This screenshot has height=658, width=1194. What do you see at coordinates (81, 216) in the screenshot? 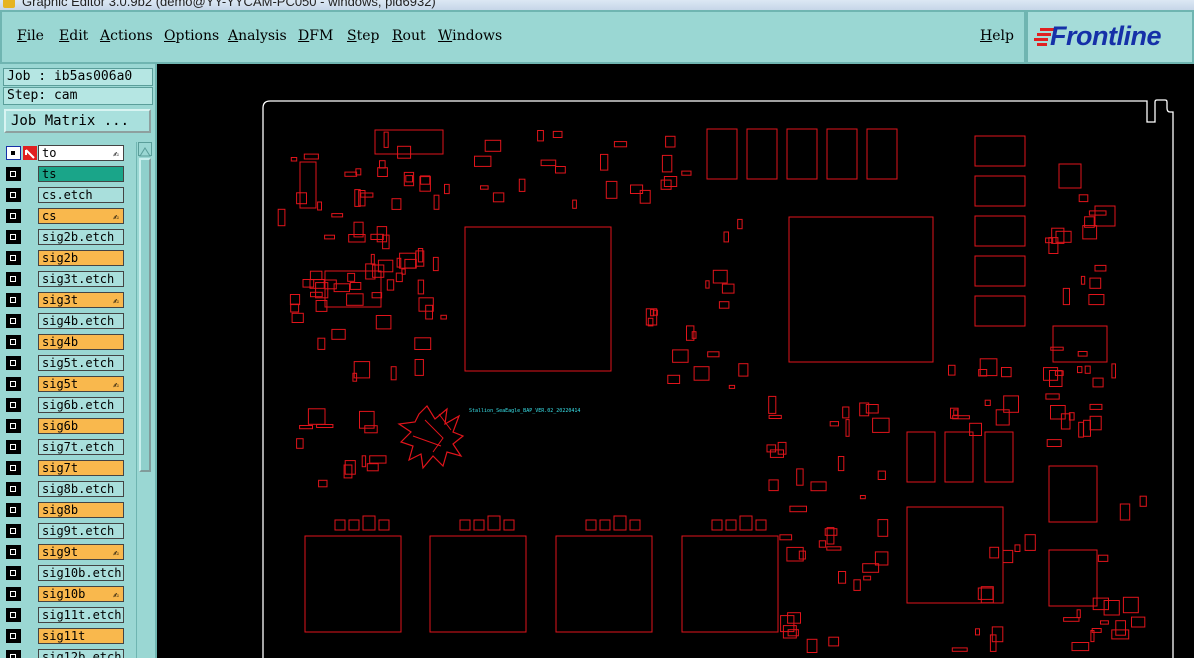
I see `layer-name: cs ✍` at bounding box center [81, 216].